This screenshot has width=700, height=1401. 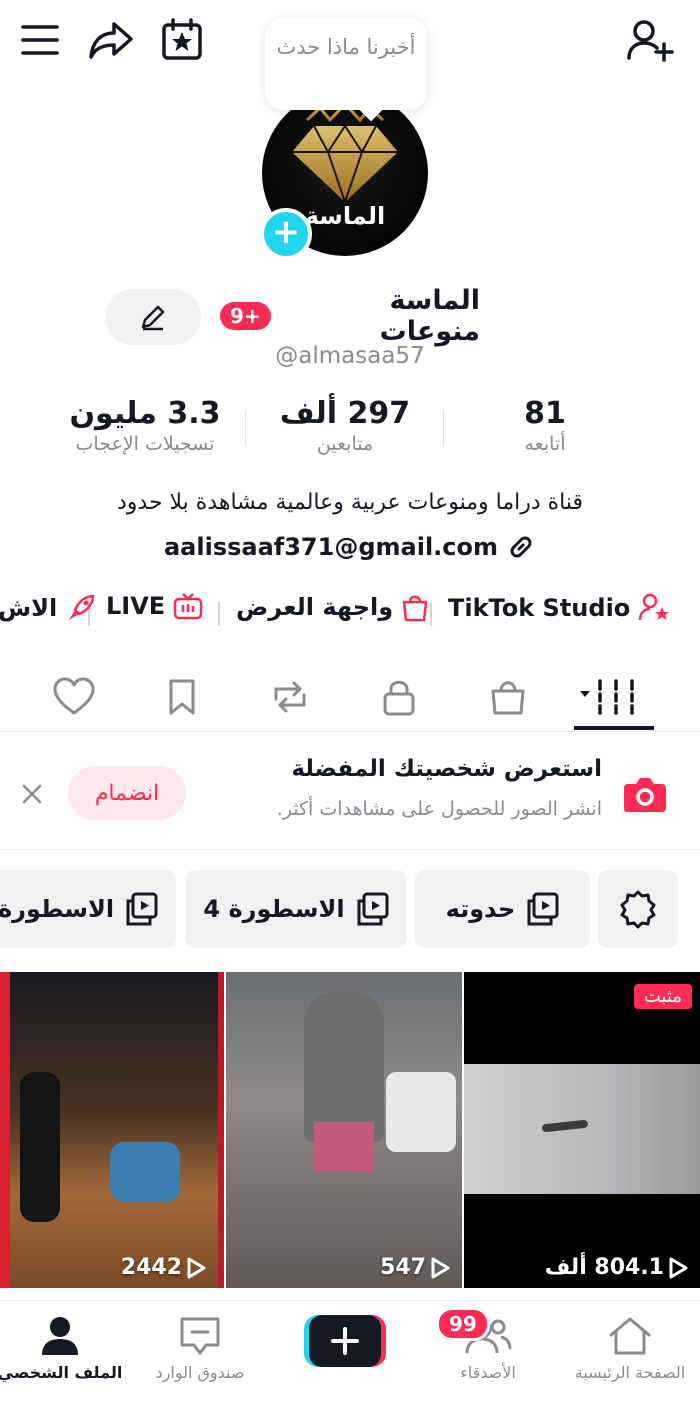 What do you see at coordinates (604, 1267) in the screenshot?
I see `view-count-text: 804.1 ألف` at bounding box center [604, 1267].